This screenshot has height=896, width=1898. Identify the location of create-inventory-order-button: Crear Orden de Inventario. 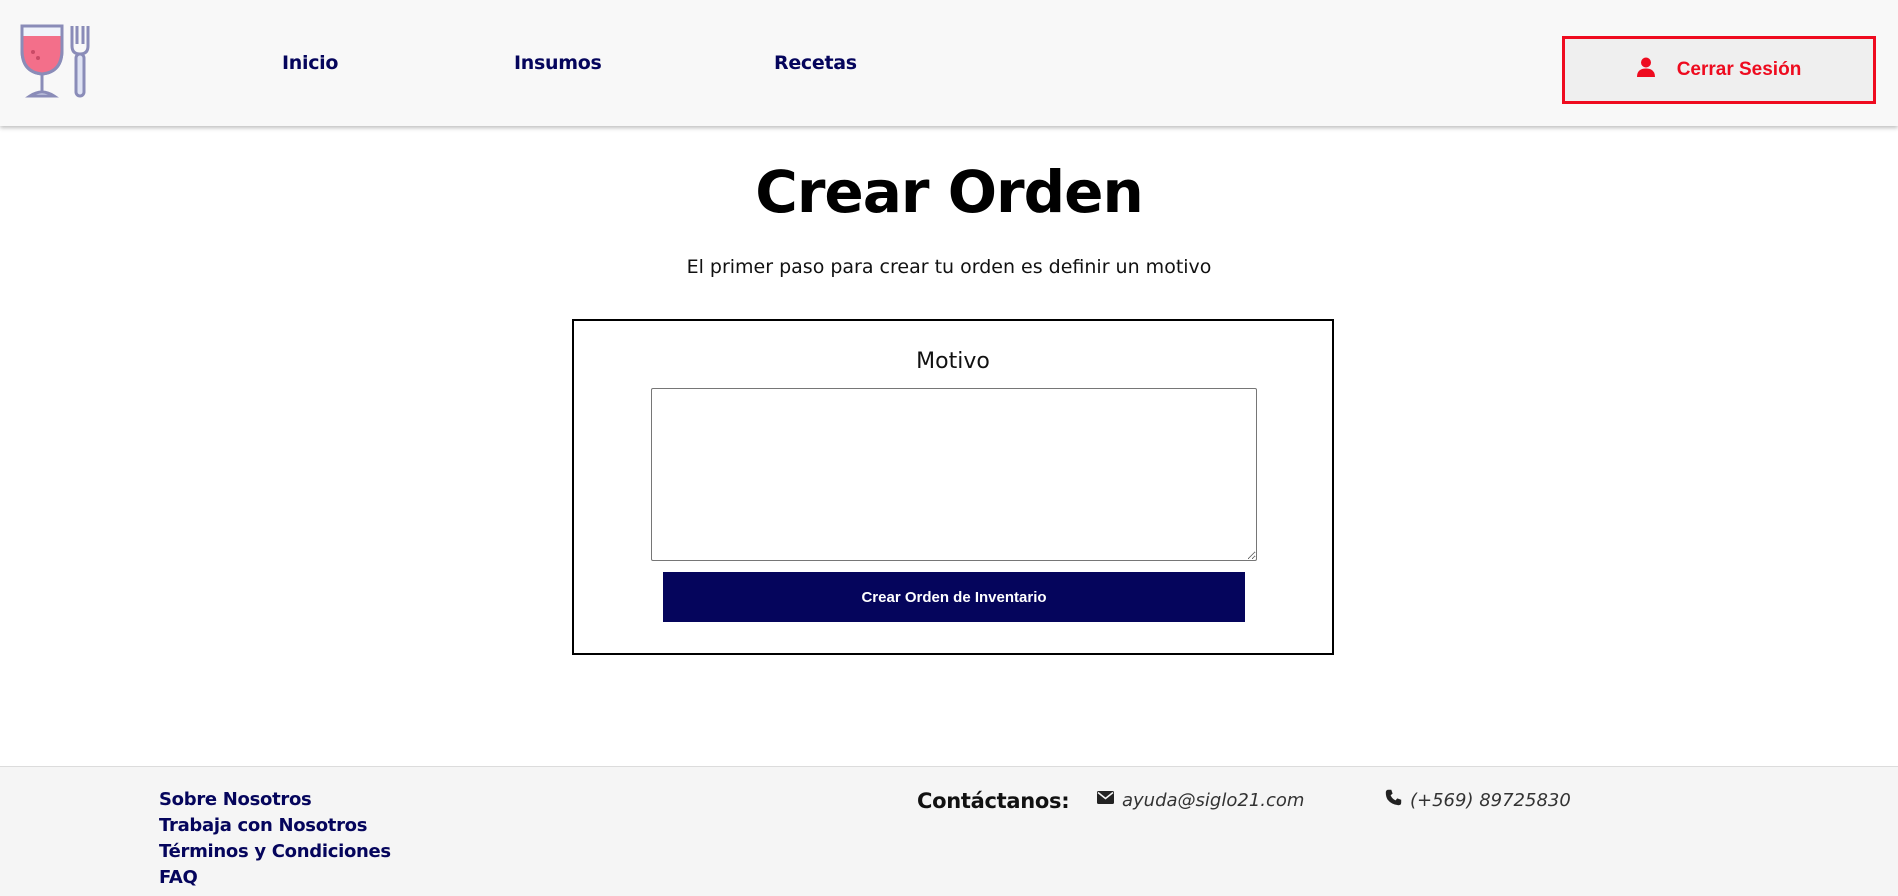
(954, 597).